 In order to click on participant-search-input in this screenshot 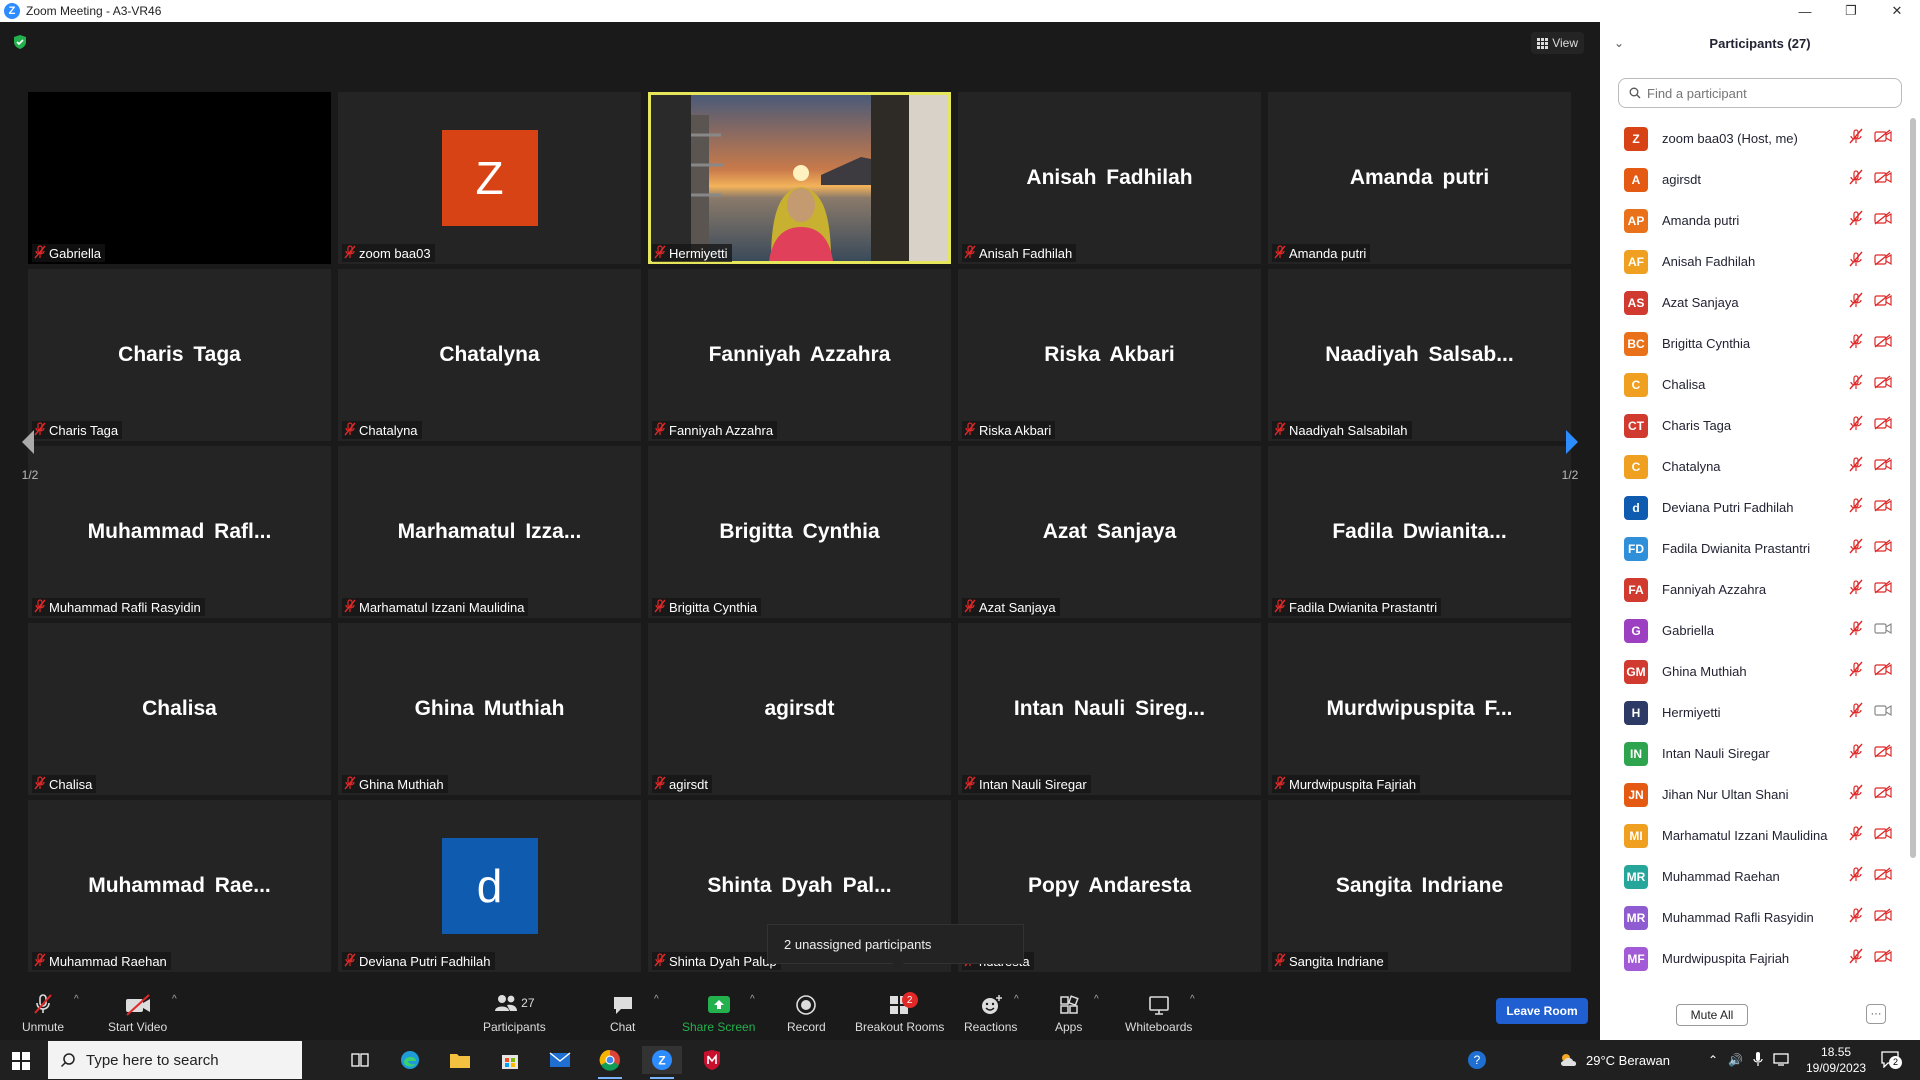, I will do `click(1767, 93)`.